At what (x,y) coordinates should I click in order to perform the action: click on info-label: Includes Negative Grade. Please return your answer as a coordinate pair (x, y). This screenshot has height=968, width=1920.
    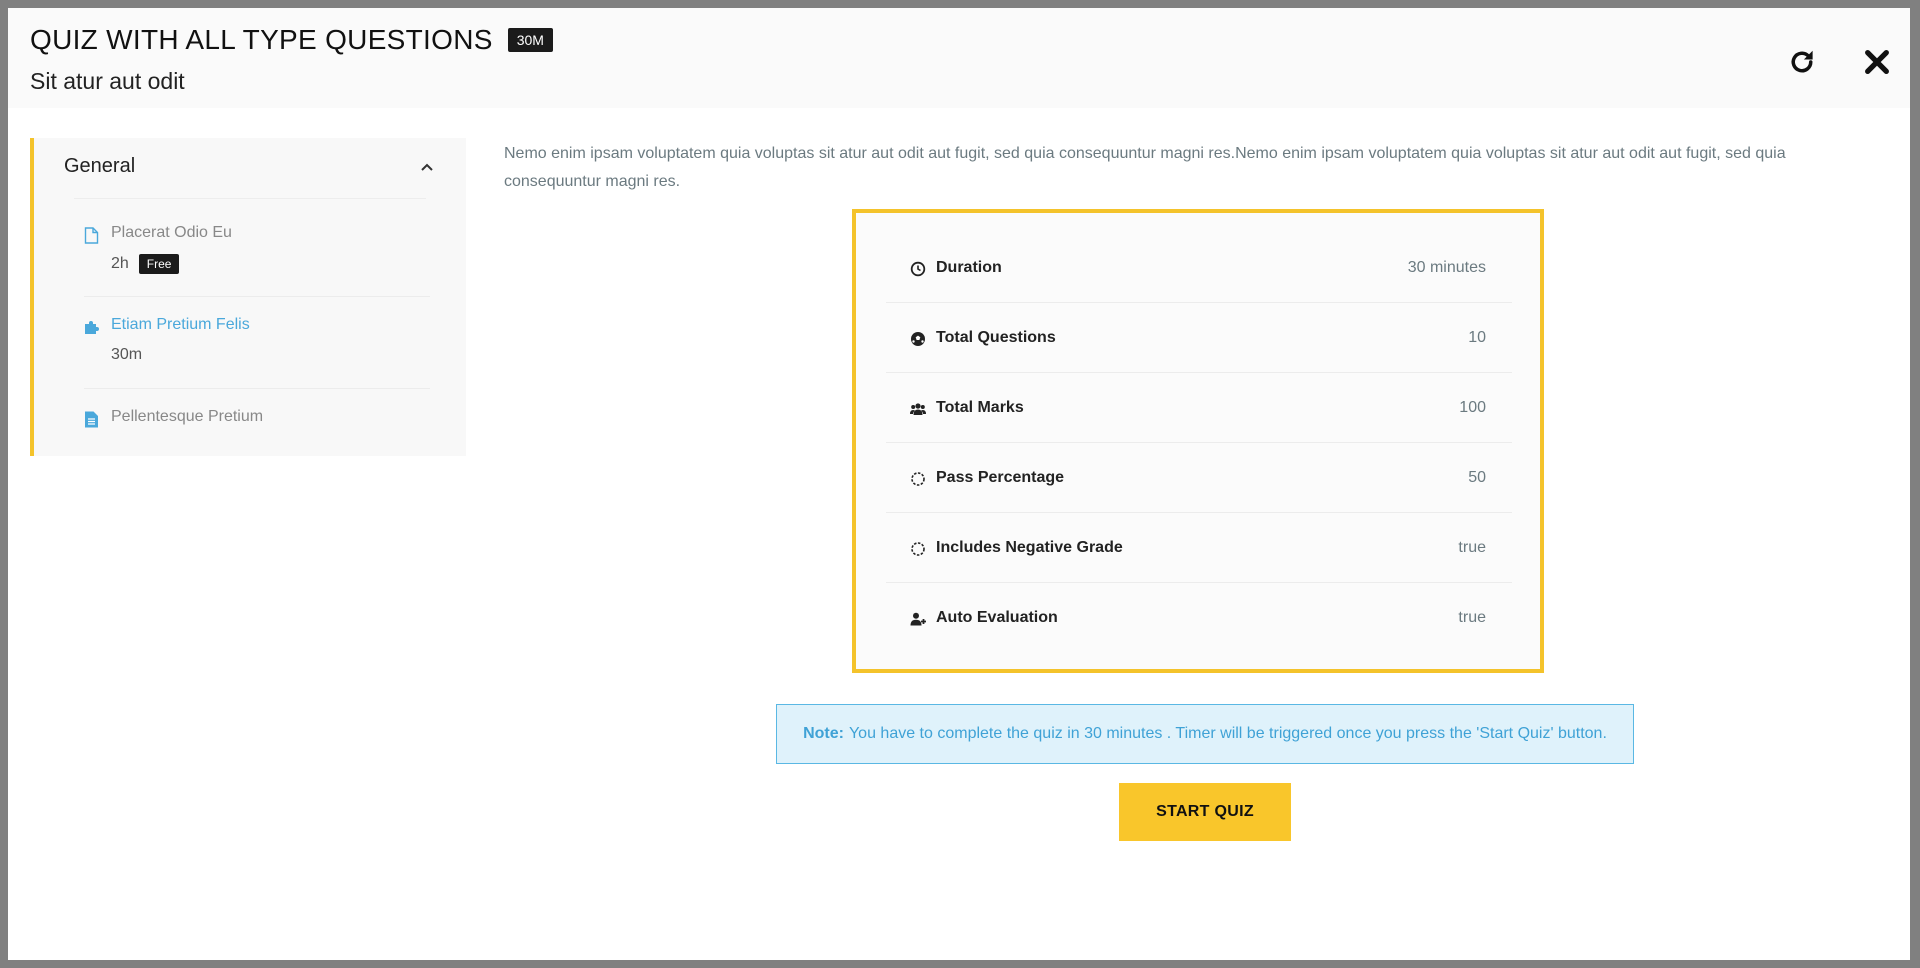
    Looking at the image, I should click on (1029, 547).